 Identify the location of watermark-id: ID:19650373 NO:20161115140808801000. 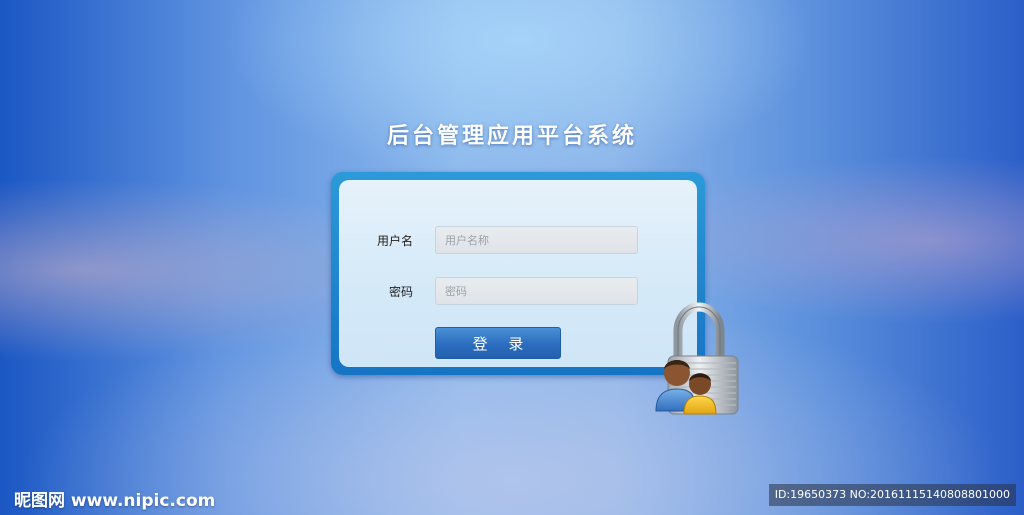
(892, 495).